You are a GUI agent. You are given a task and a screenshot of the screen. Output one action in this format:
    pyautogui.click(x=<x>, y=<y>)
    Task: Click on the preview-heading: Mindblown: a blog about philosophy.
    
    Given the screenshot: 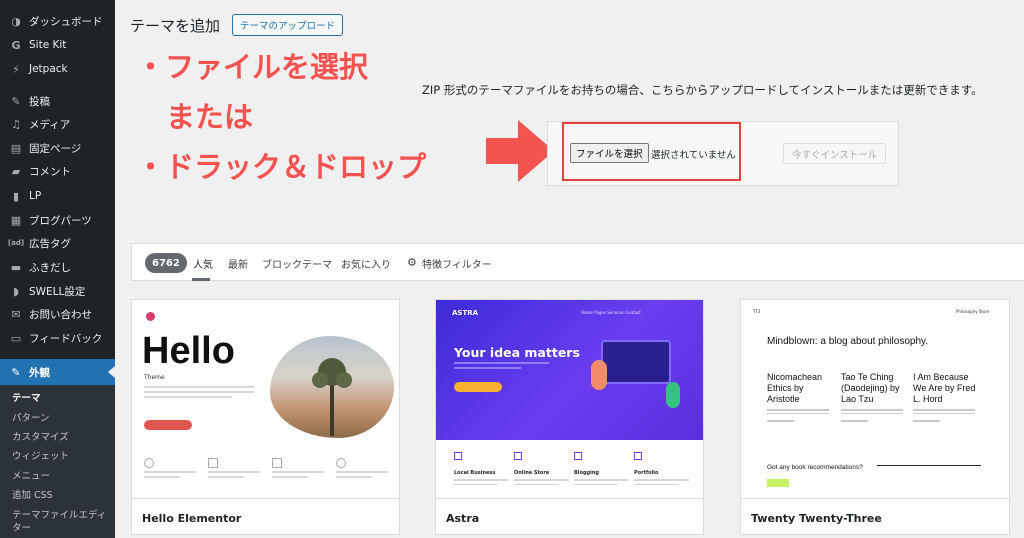 What is the action you would take?
    pyautogui.click(x=848, y=341)
    